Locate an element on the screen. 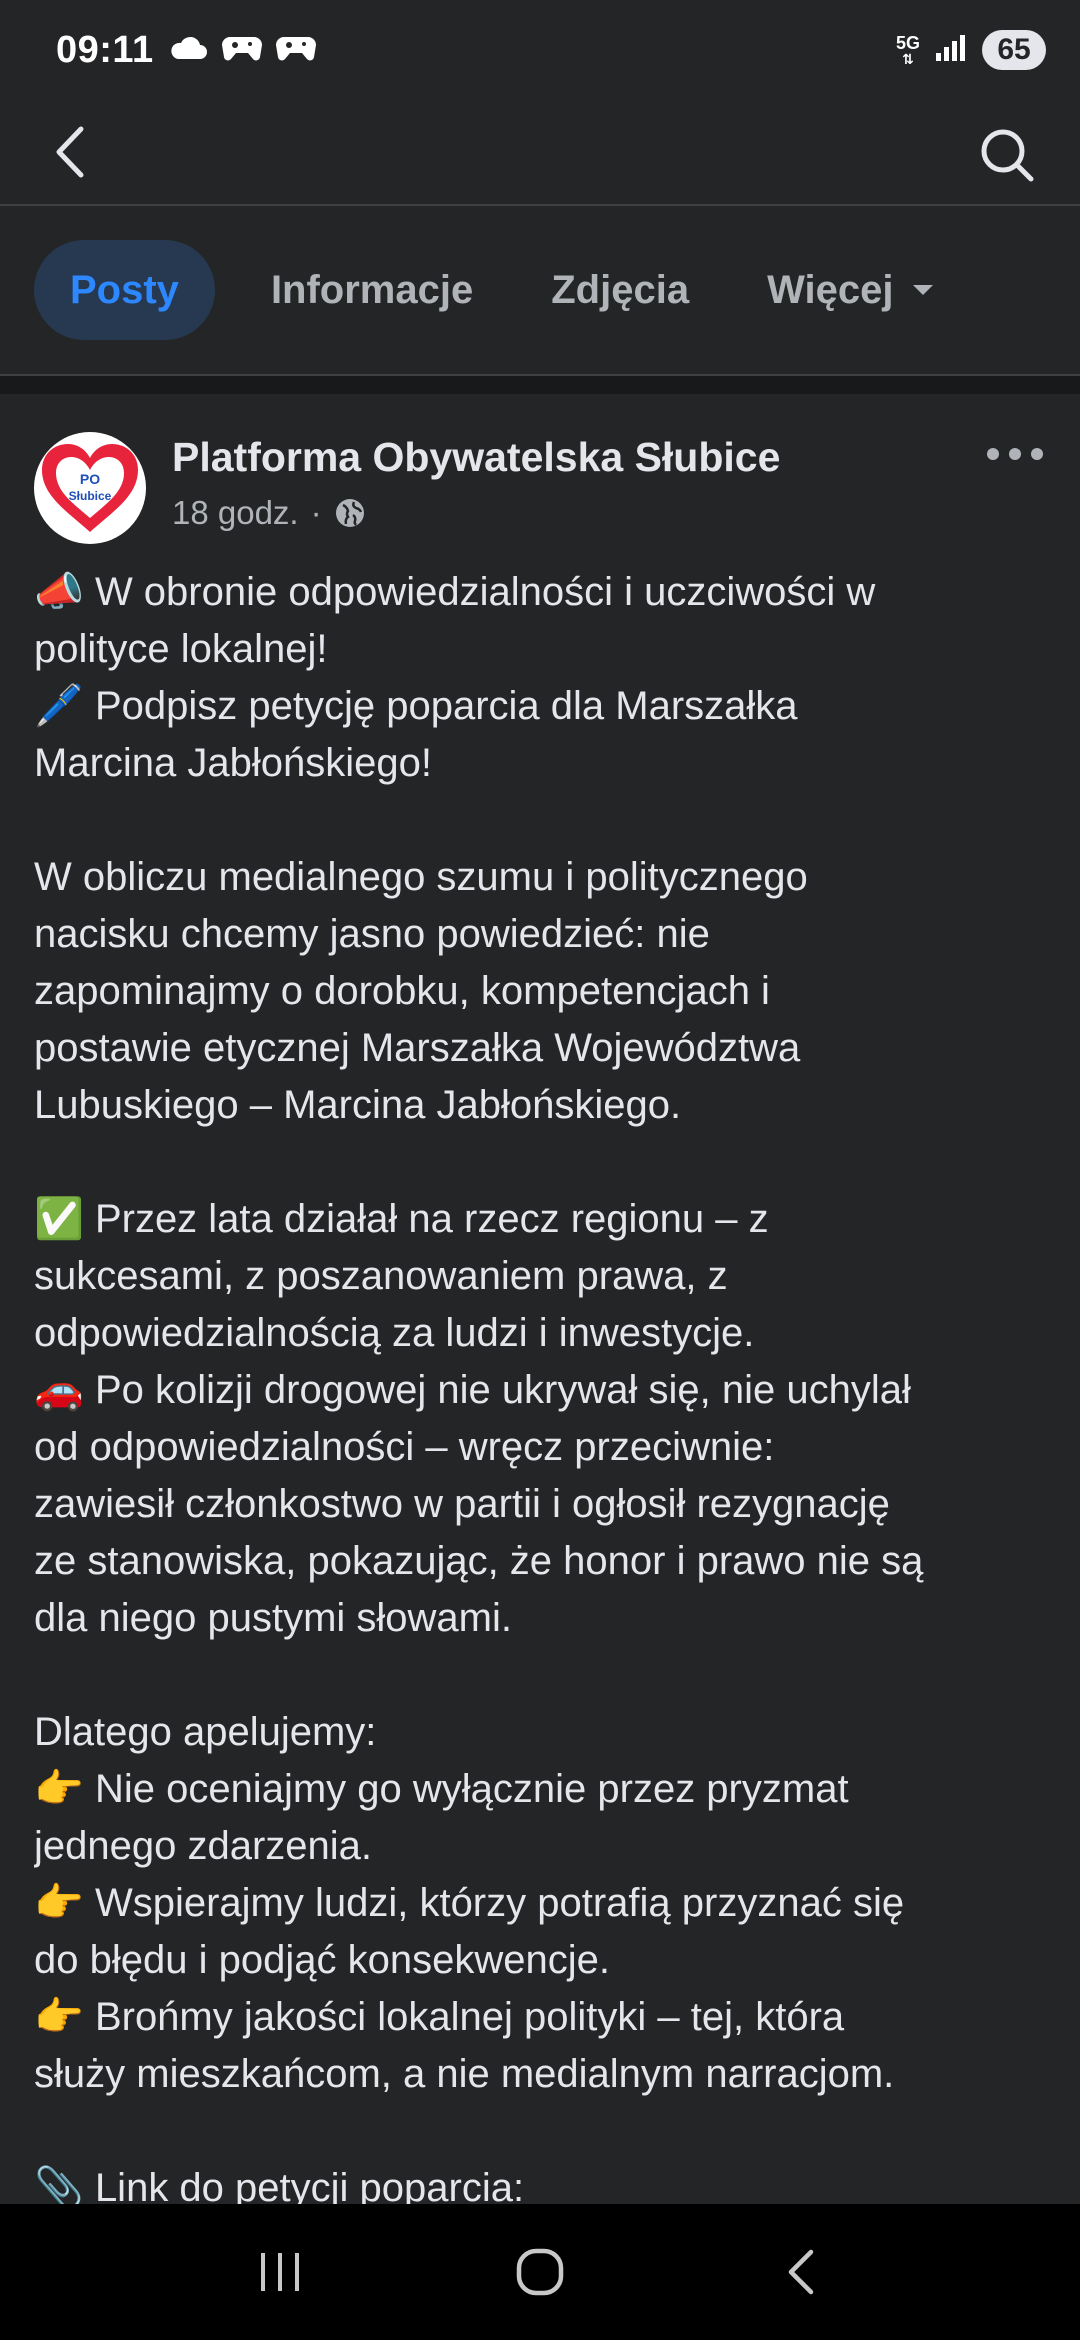  tab-zdjecia: Zdjęcia is located at coordinates (620, 290).